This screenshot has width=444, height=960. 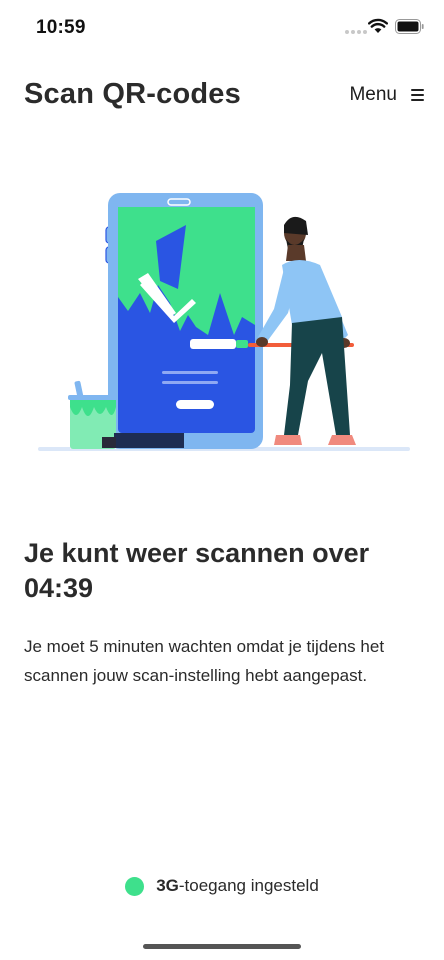 I want to click on countdown-title: Je kunt weer scannen over 04:39, so click(x=197, y=570).